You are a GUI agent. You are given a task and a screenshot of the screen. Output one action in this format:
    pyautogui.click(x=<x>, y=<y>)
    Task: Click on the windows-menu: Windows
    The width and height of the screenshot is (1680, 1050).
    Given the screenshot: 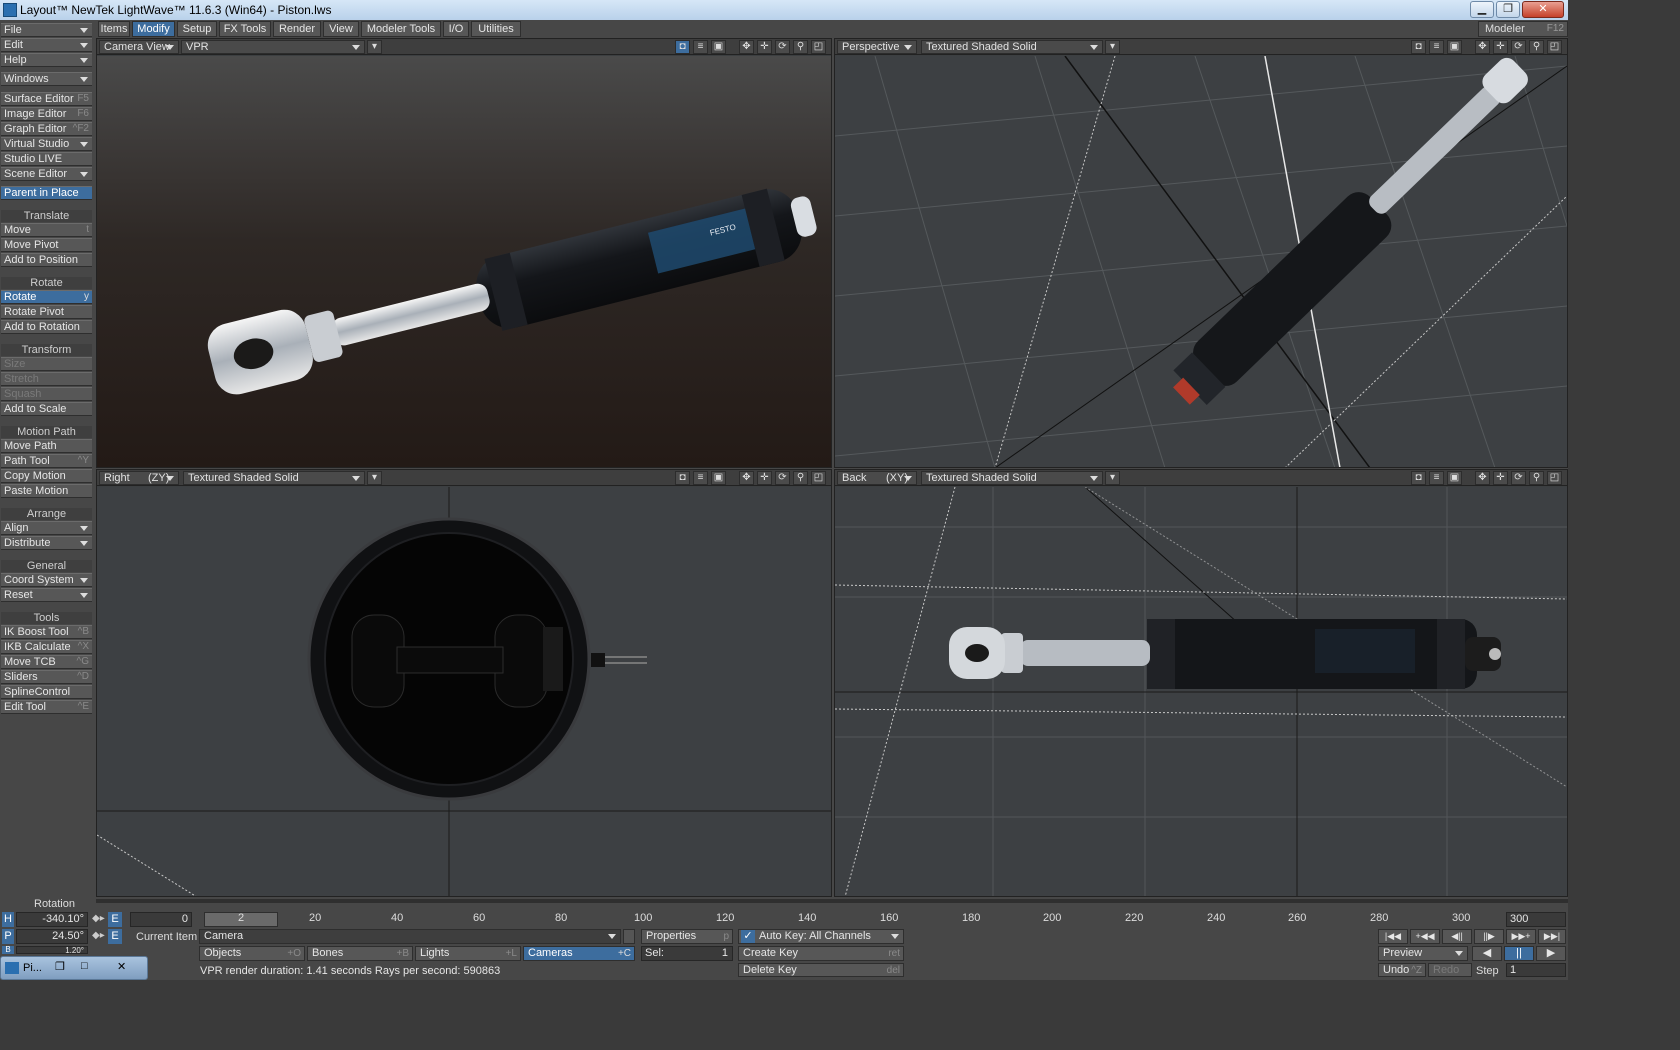 What is the action you would take?
    pyautogui.click(x=46, y=79)
    